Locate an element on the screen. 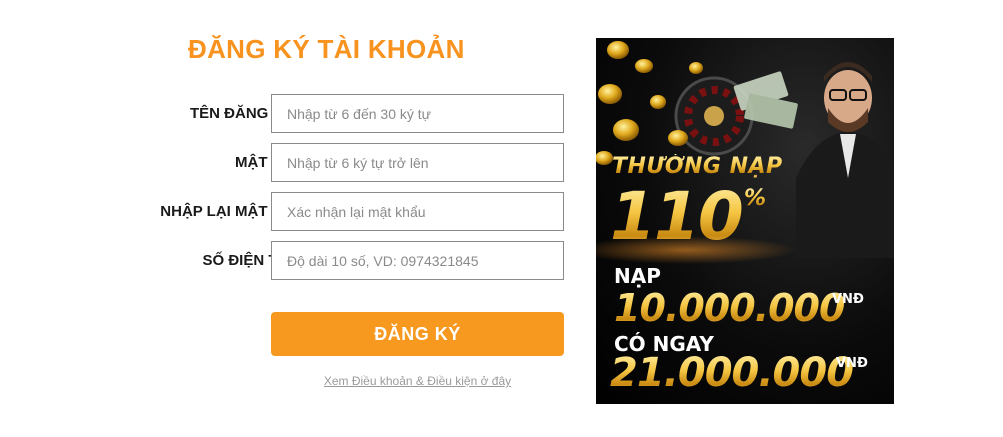 The image size is (1003, 437). phone-input is located at coordinates (417, 260).